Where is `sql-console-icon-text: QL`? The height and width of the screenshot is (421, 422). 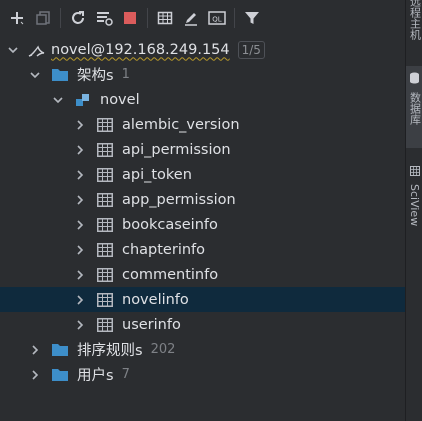
sql-console-icon-text: QL is located at coordinates (217, 20).